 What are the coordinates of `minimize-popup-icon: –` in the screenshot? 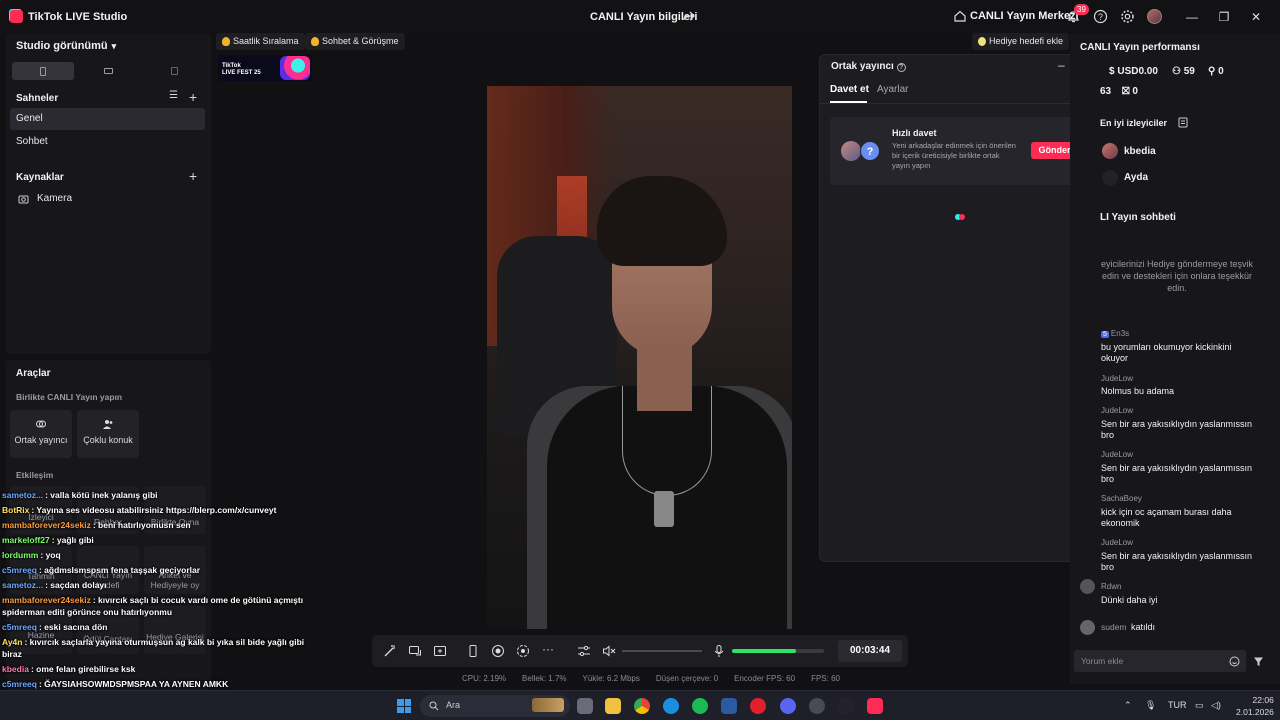 It's located at (1061, 65).